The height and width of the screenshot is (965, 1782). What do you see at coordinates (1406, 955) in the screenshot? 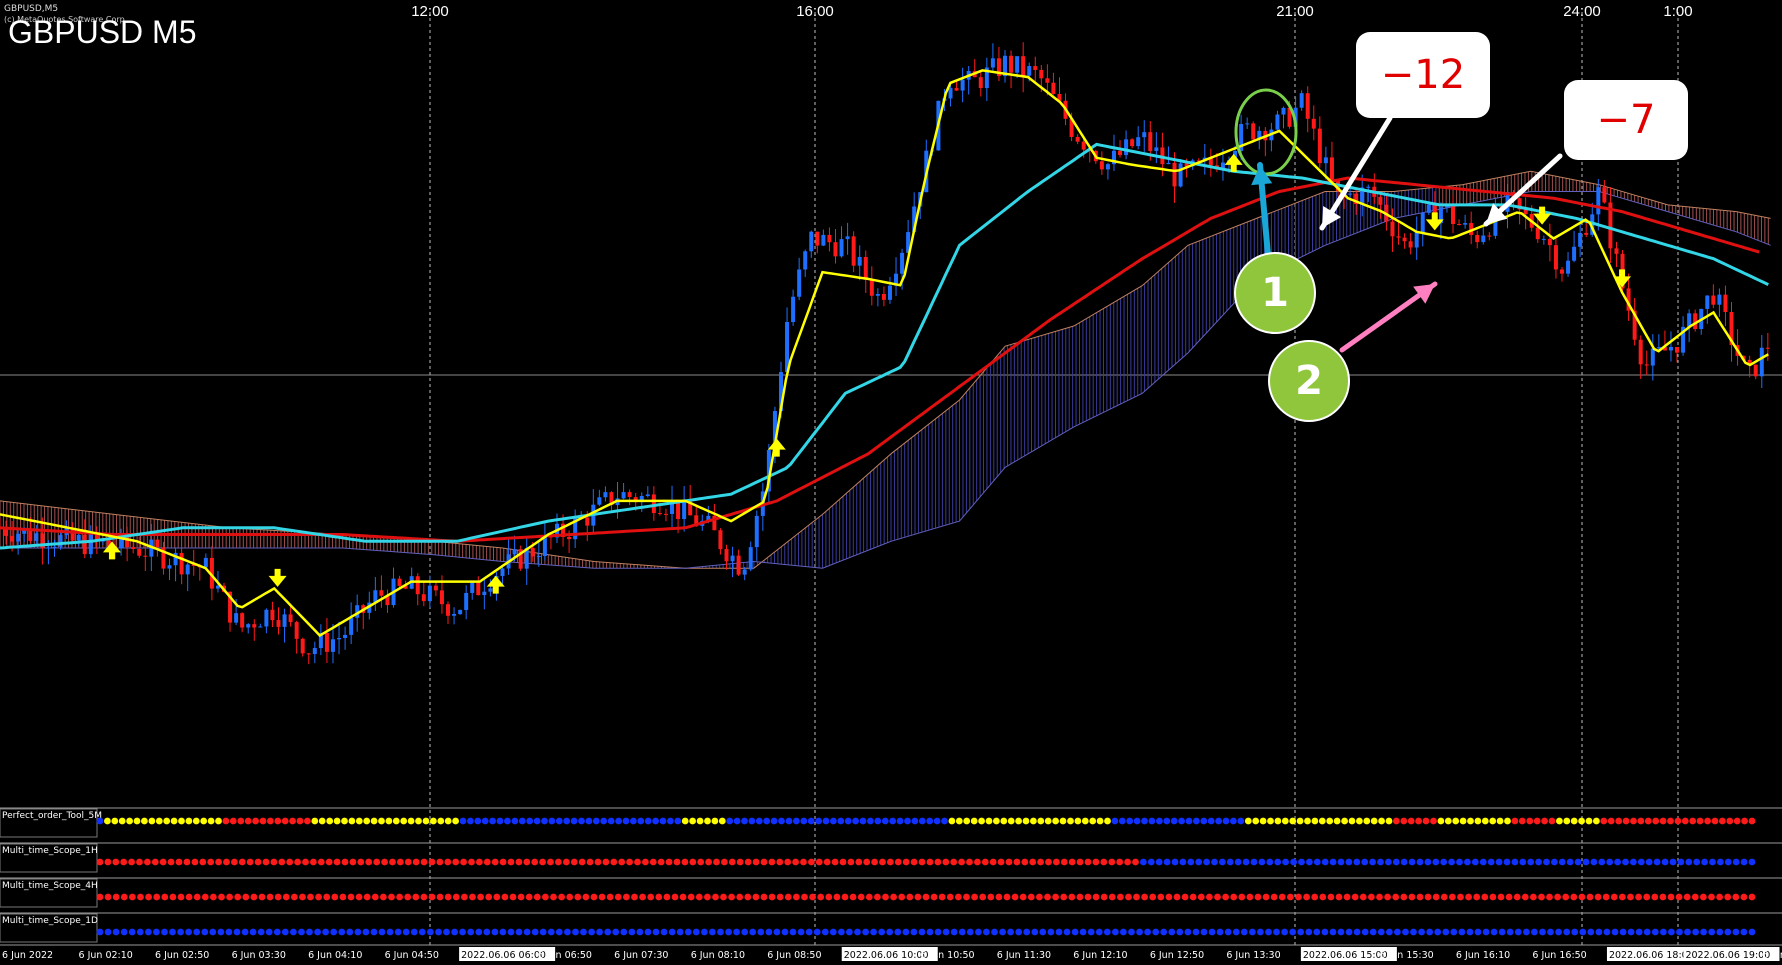
I see `time-label-bottom: 6 Jun 15:30` at bounding box center [1406, 955].